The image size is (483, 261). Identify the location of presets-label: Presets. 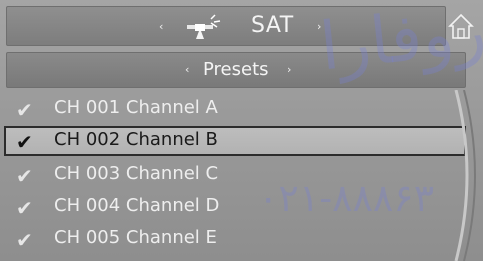
(236, 69).